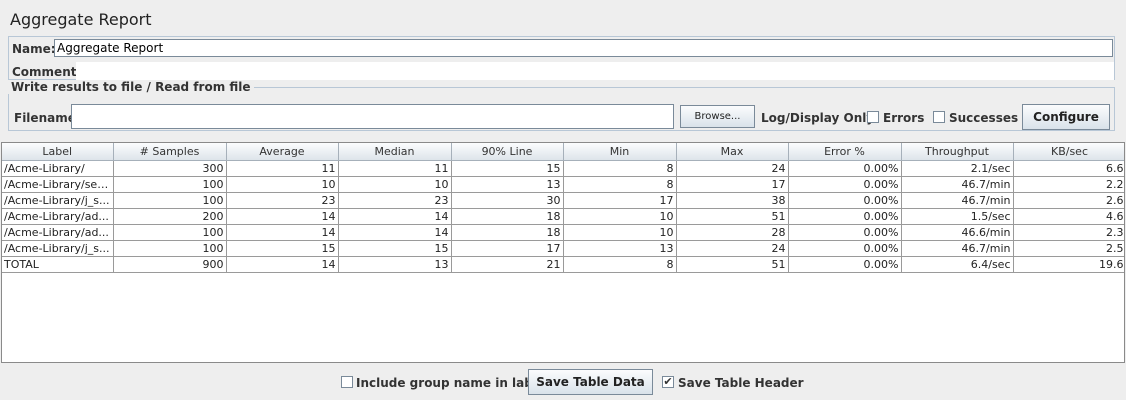  What do you see at coordinates (58, 264) in the screenshot?
I see `table-cell: TOTAL` at bounding box center [58, 264].